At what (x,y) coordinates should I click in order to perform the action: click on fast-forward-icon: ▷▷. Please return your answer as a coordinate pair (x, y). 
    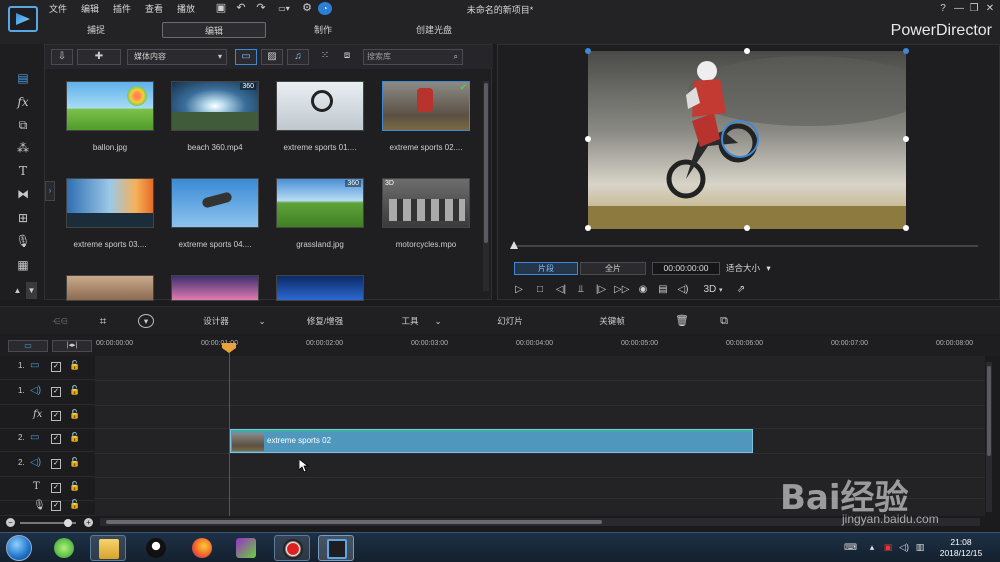
    Looking at the image, I should click on (621, 290).